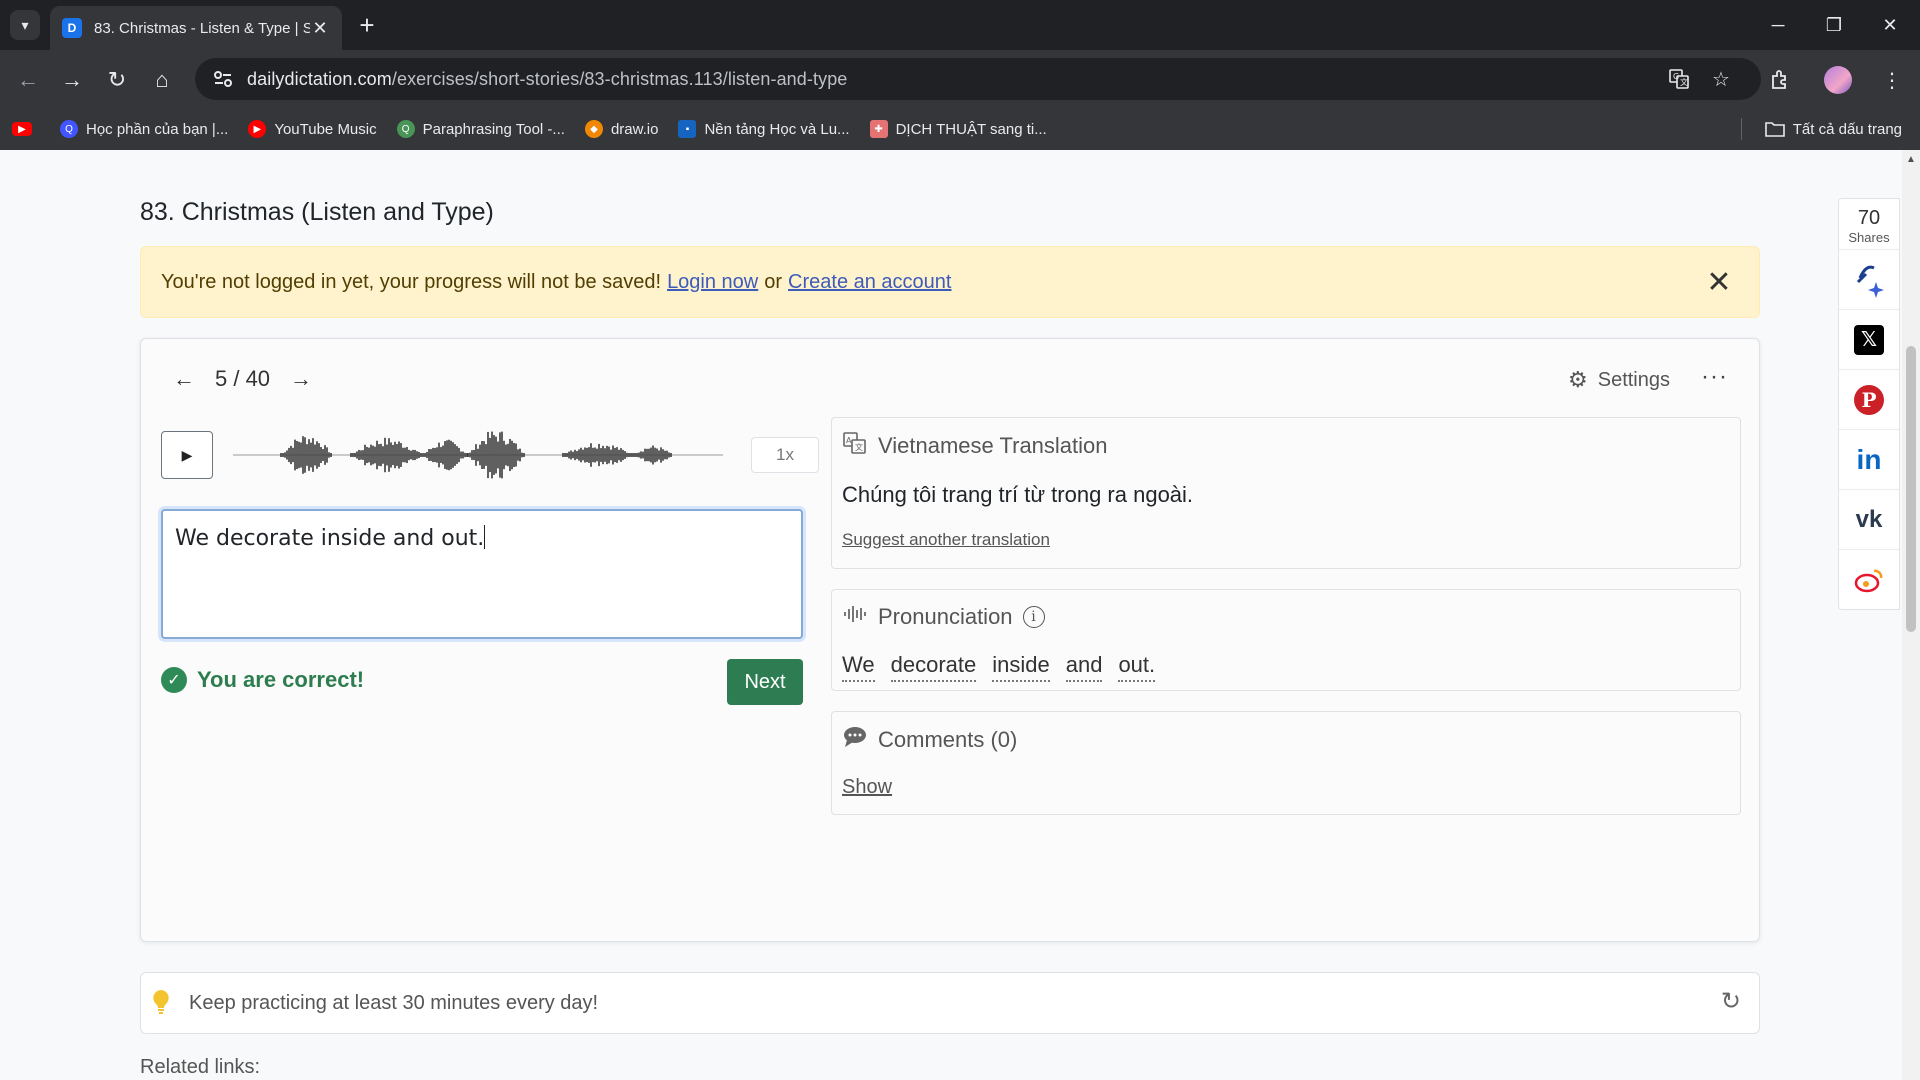 This screenshot has height=1080, width=1920. What do you see at coordinates (301, 379) in the screenshot?
I see `next-sentence-icon: →` at bounding box center [301, 379].